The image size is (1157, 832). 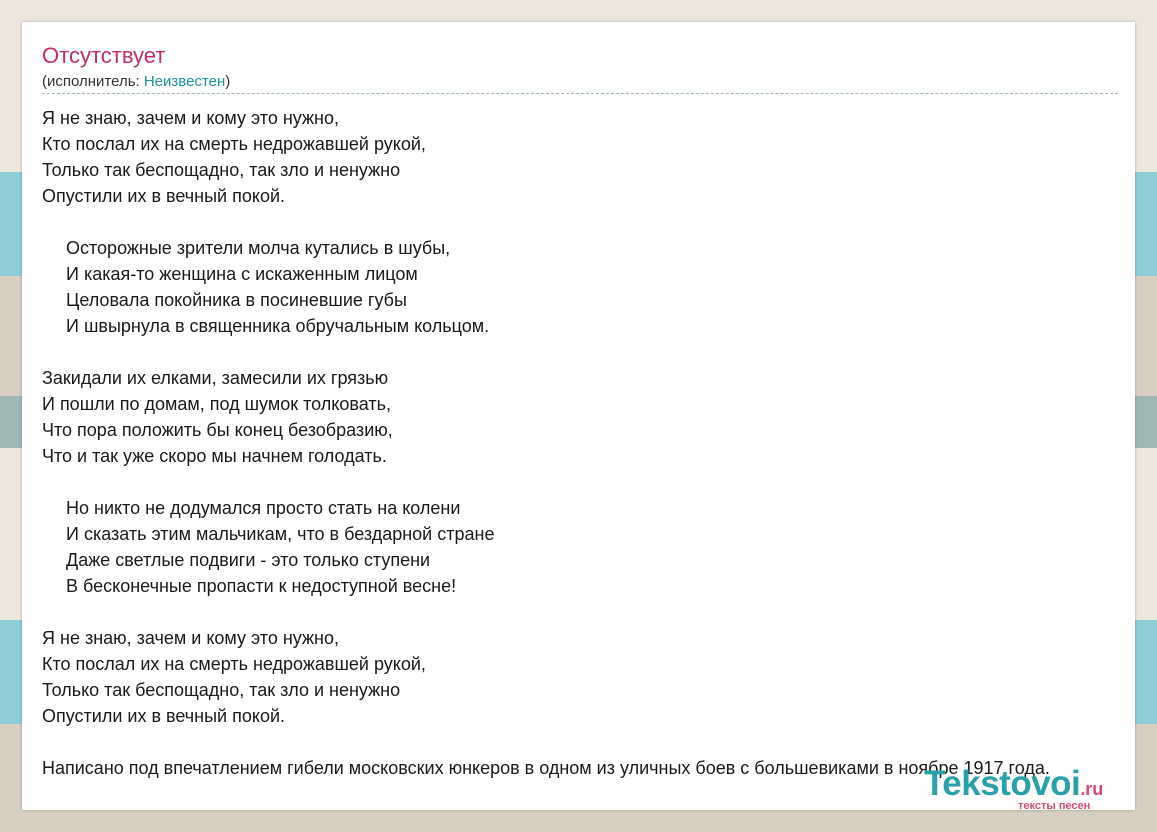 I want to click on logo-tld: .ru, so click(x=1092, y=789).